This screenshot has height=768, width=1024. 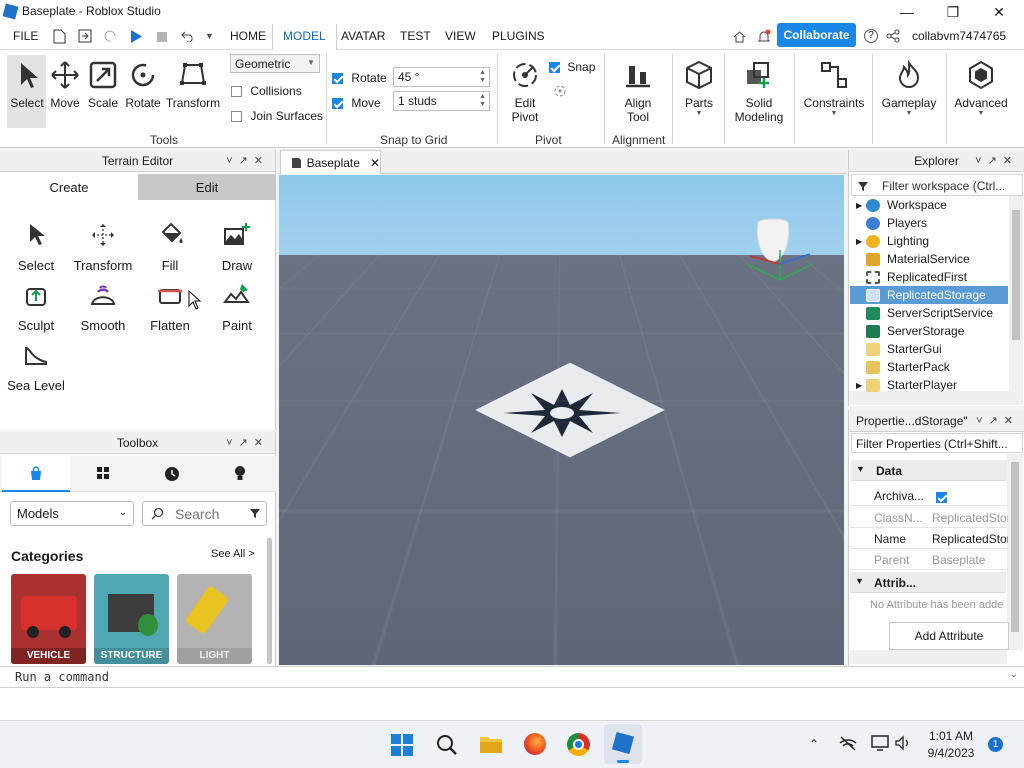 What do you see at coordinates (929, 470) in the screenshot?
I see `data-section-header: ▼ Data` at bounding box center [929, 470].